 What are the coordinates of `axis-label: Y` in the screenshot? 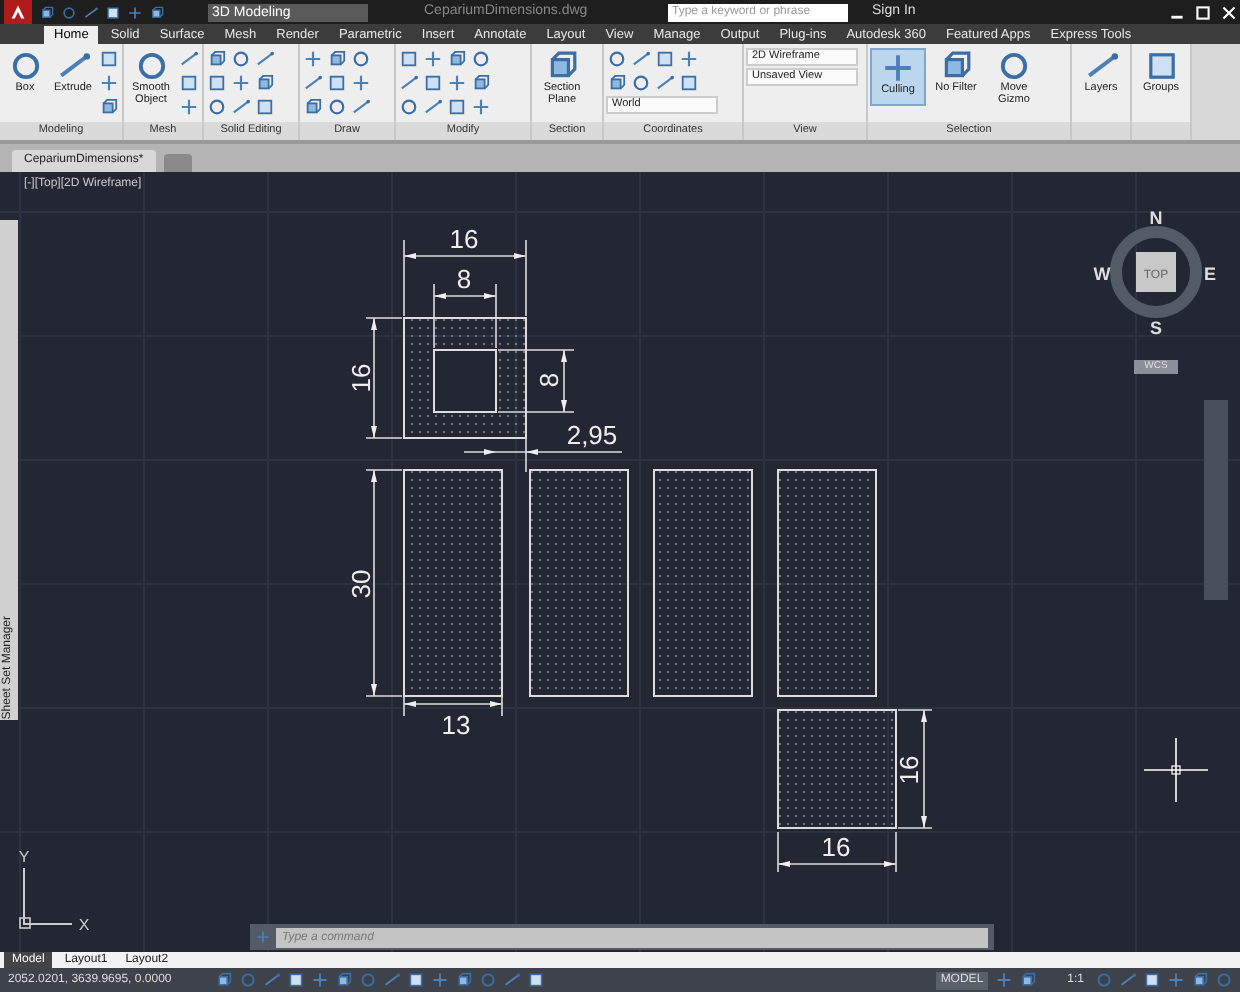 It's located at (24, 857).